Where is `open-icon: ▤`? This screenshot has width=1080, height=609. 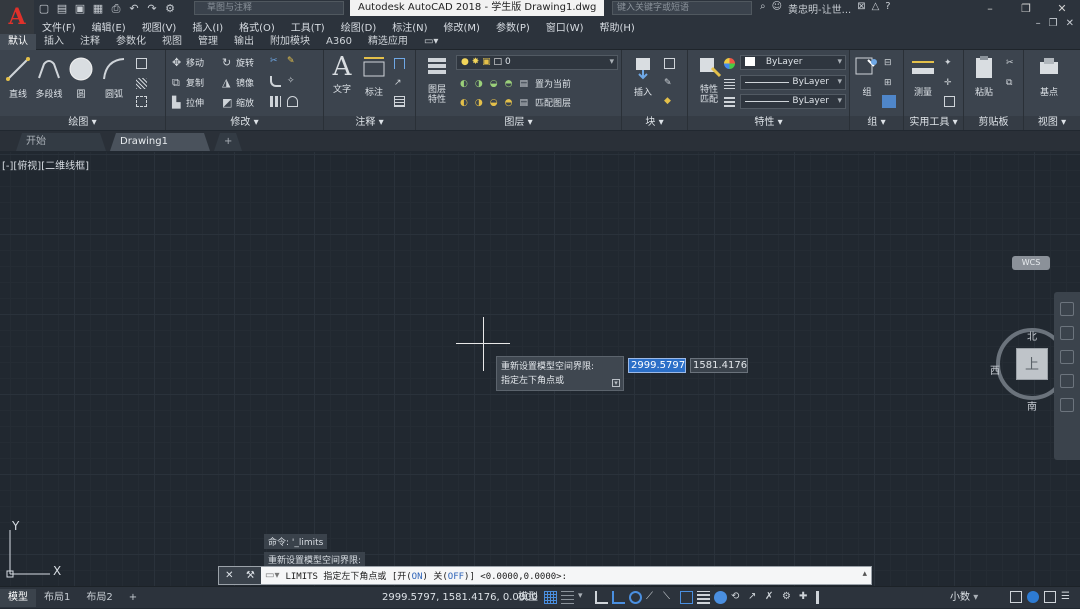
open-icon: ▤ is located at coordinates (62, 9).